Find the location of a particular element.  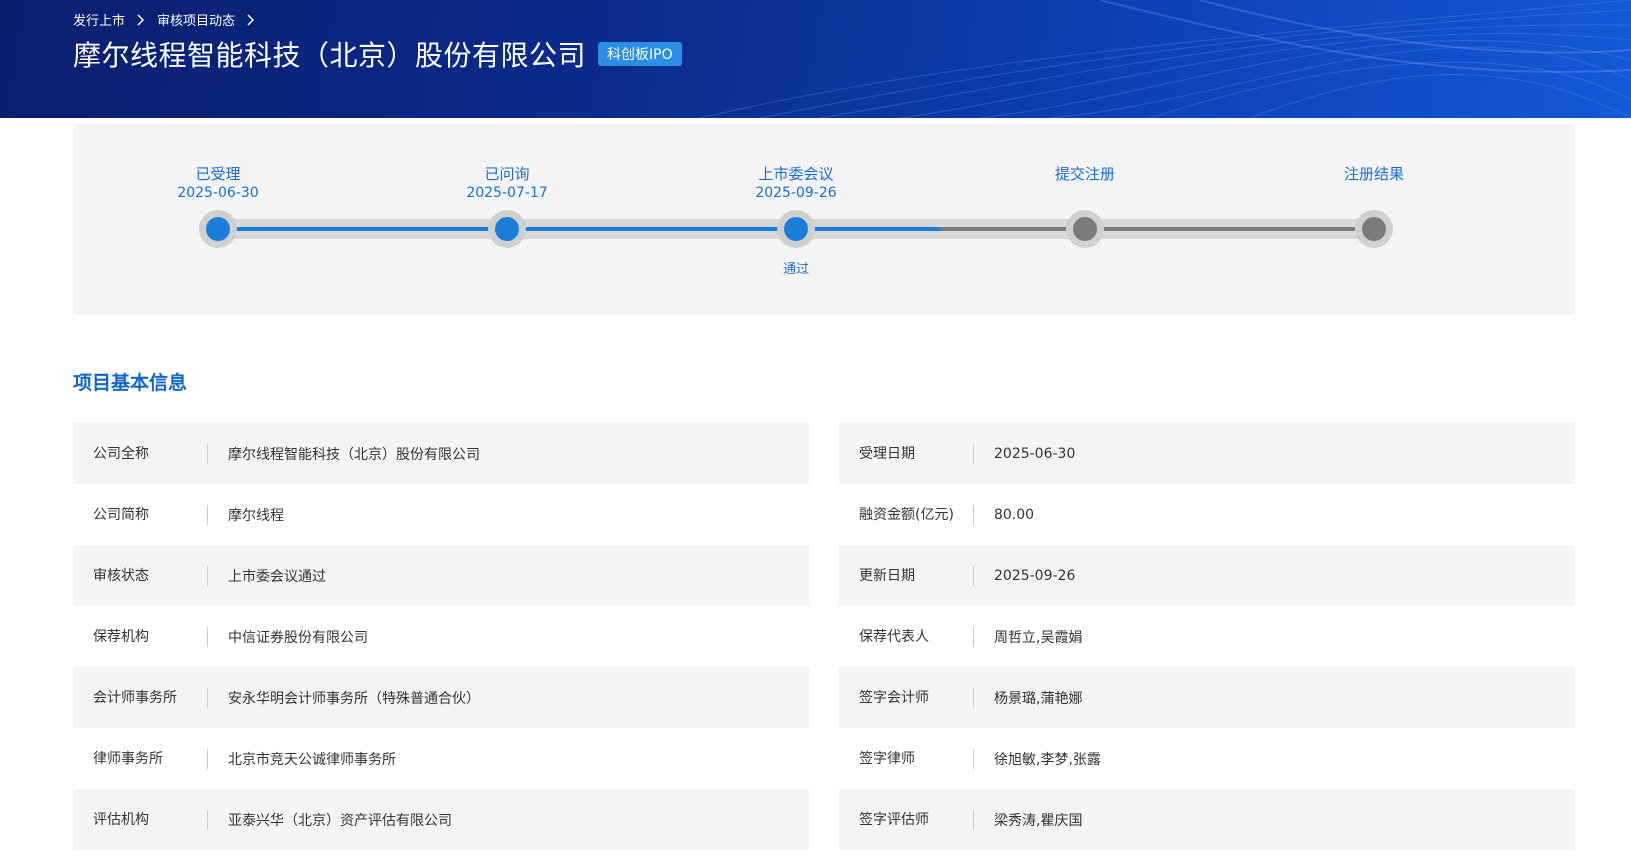

step-name: 提交注册 is located at coordinates (1084, 174).